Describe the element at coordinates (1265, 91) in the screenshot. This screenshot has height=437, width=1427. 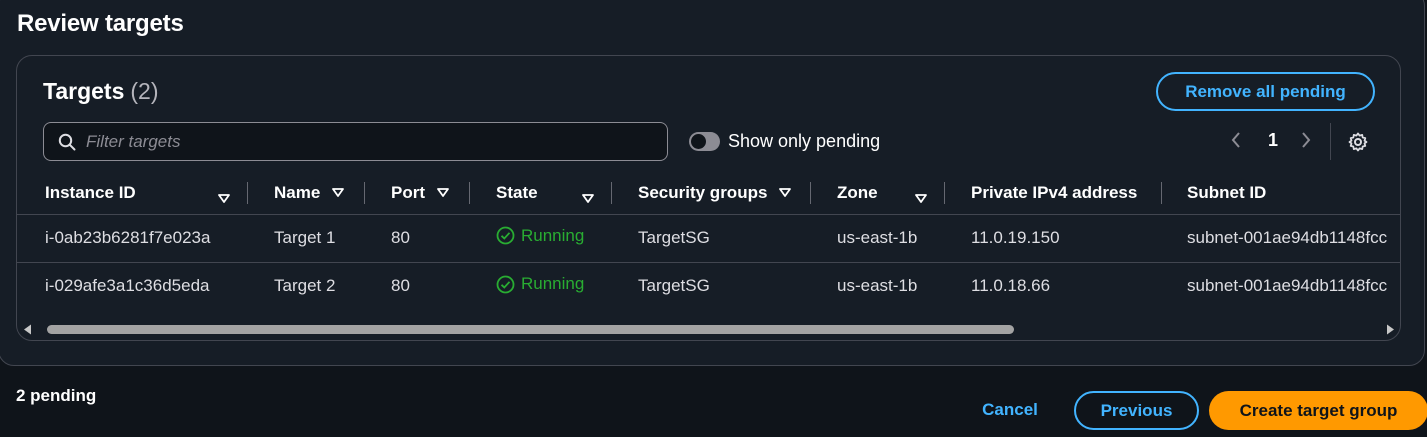
I see `remove-all-pending-button: Remove all pending` at that location.